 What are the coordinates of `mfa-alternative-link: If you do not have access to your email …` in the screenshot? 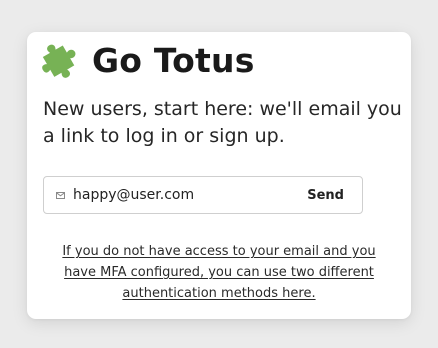 It's located at (219, 272).